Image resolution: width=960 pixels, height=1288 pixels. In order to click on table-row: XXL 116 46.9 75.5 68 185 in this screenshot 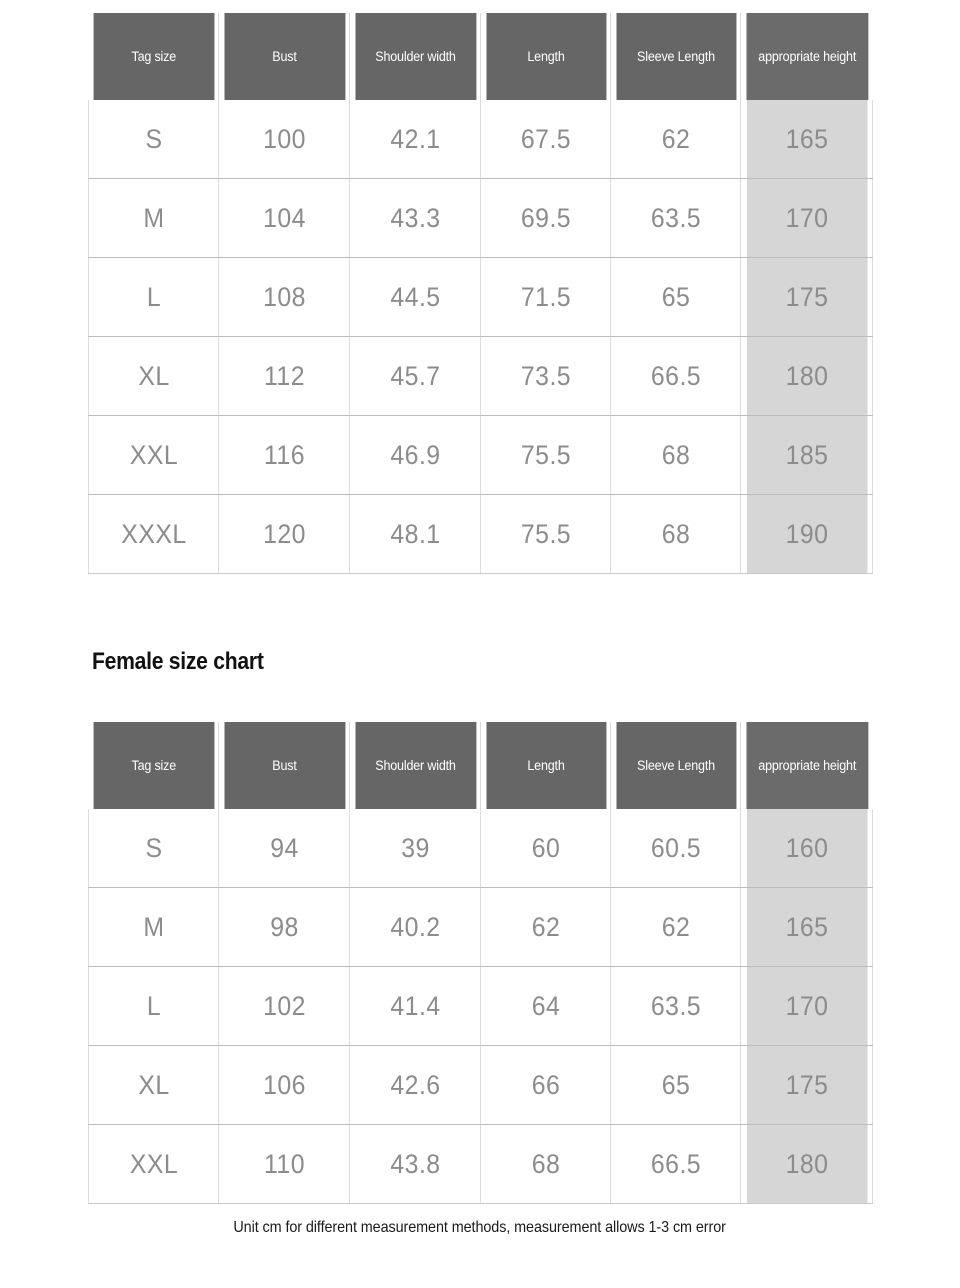, I will do `click(481, 455)`.